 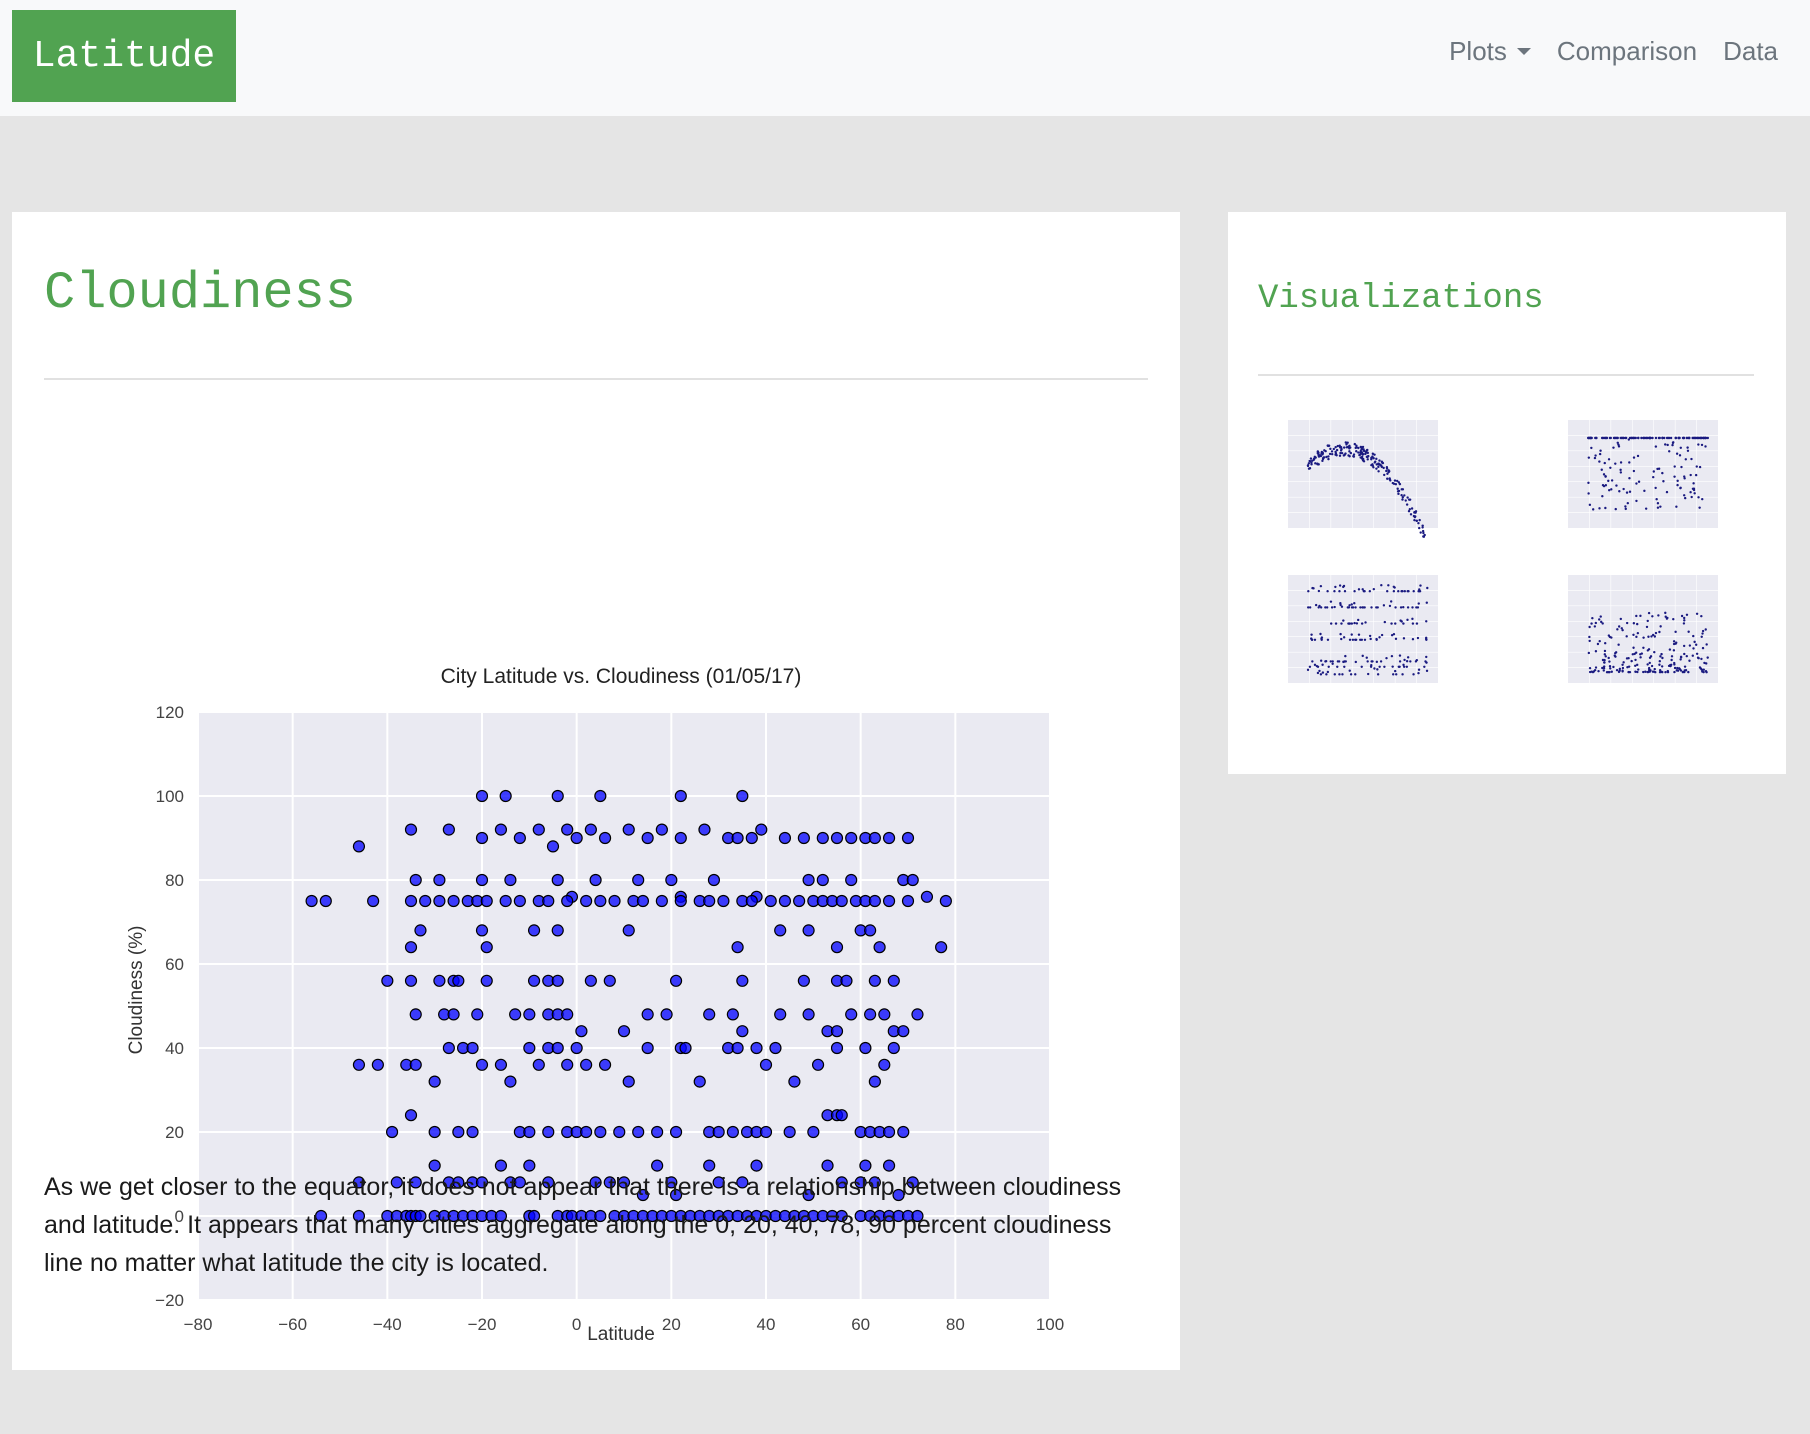 I want to click on thumbnail-plot-area, so click(x=1643, y=474).